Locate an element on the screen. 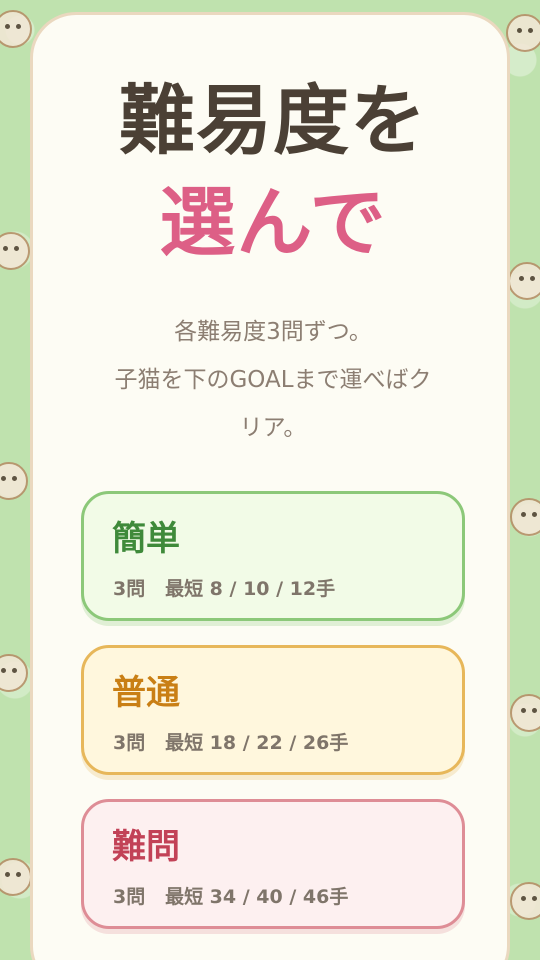 The image size is (540, 960). difficulty-info: 3問 最短 18 / 22 / 26手 is located at coordinates (231, 743).